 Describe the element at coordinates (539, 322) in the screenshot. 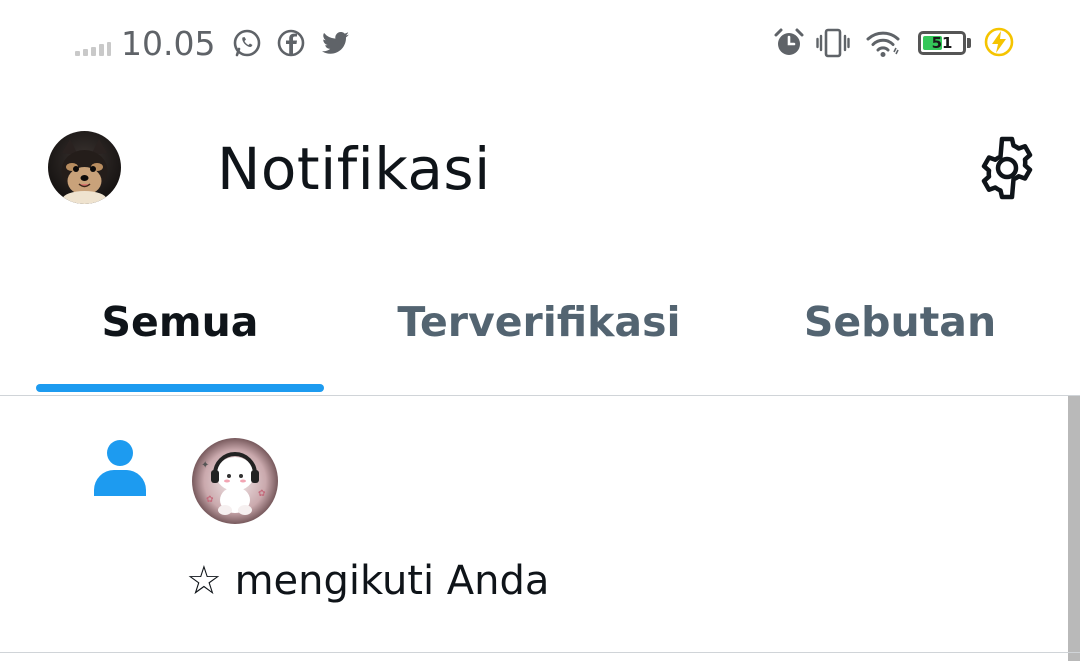

I see `tab-terverifikasi: Terverifikasi` at that location.